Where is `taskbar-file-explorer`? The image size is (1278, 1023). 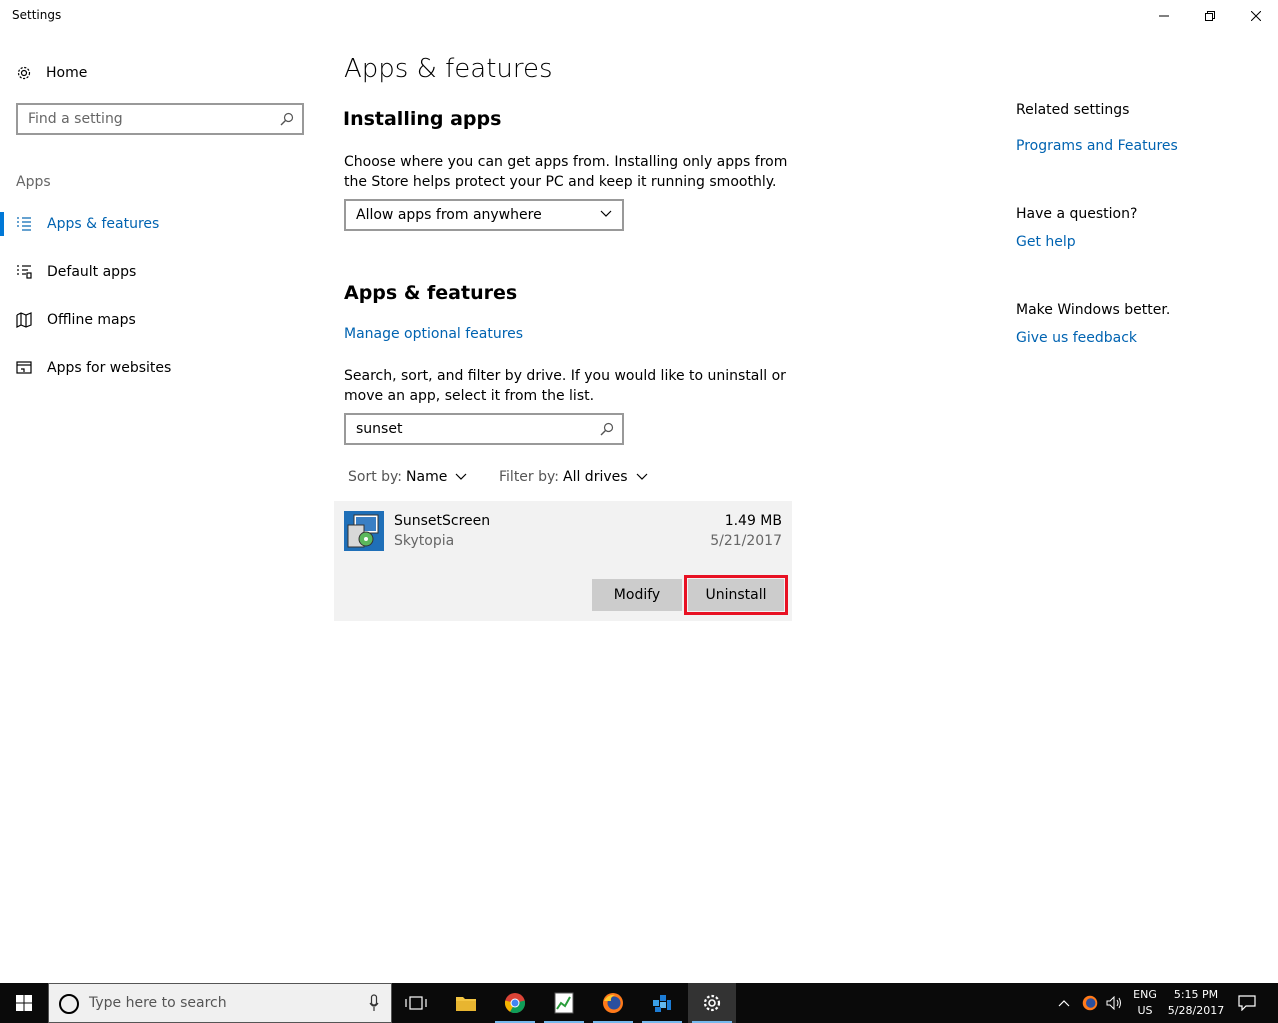
taskbar-file-explorer is located at coordinates (466, 1003).